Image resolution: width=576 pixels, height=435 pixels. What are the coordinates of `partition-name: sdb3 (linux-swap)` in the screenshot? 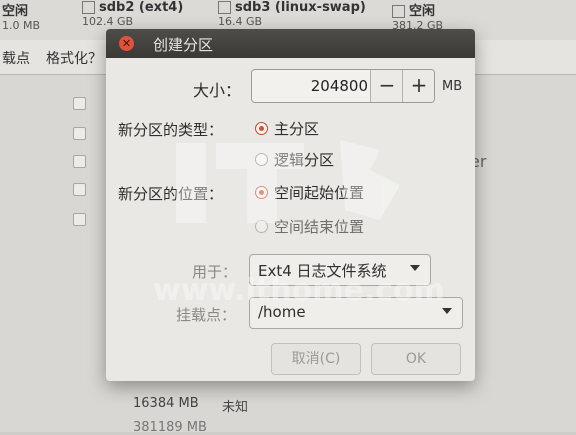 It's located at (300, 7).